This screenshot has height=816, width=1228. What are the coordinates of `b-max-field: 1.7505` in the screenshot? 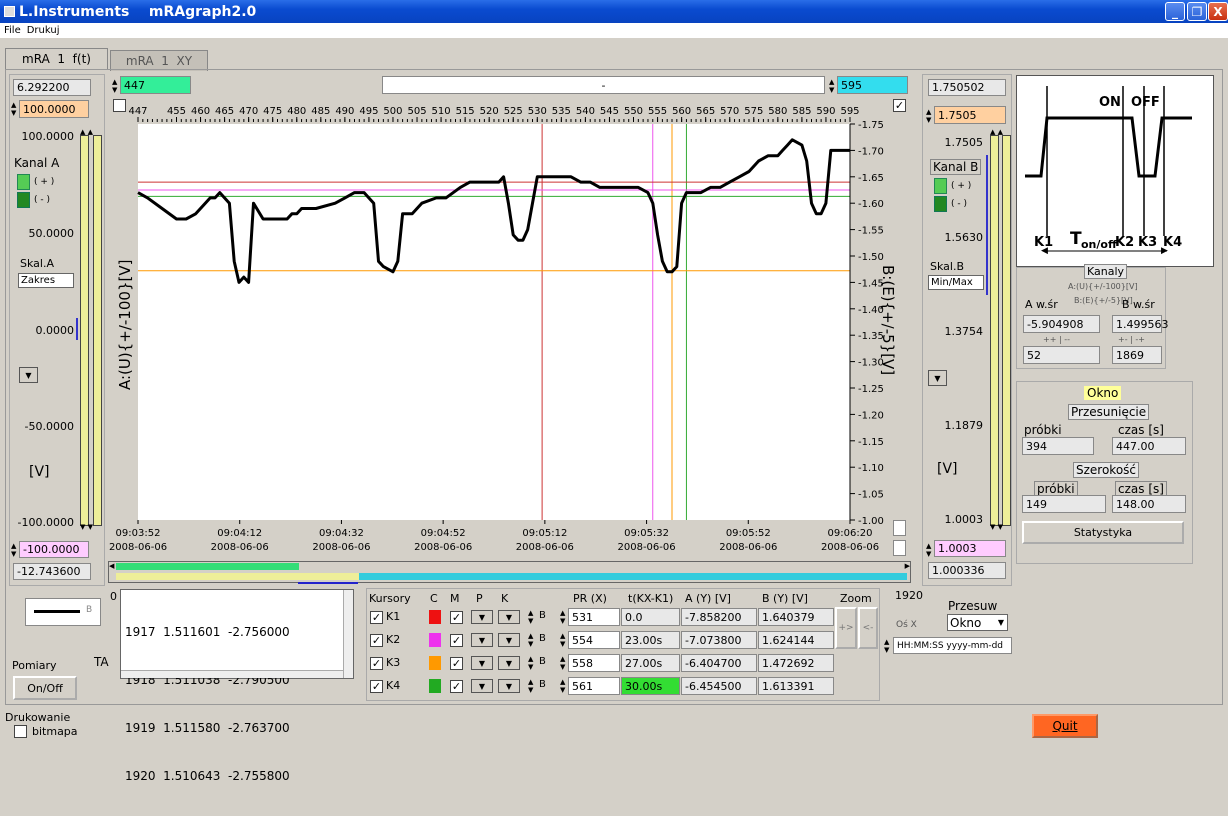 It's located at (970, 115).